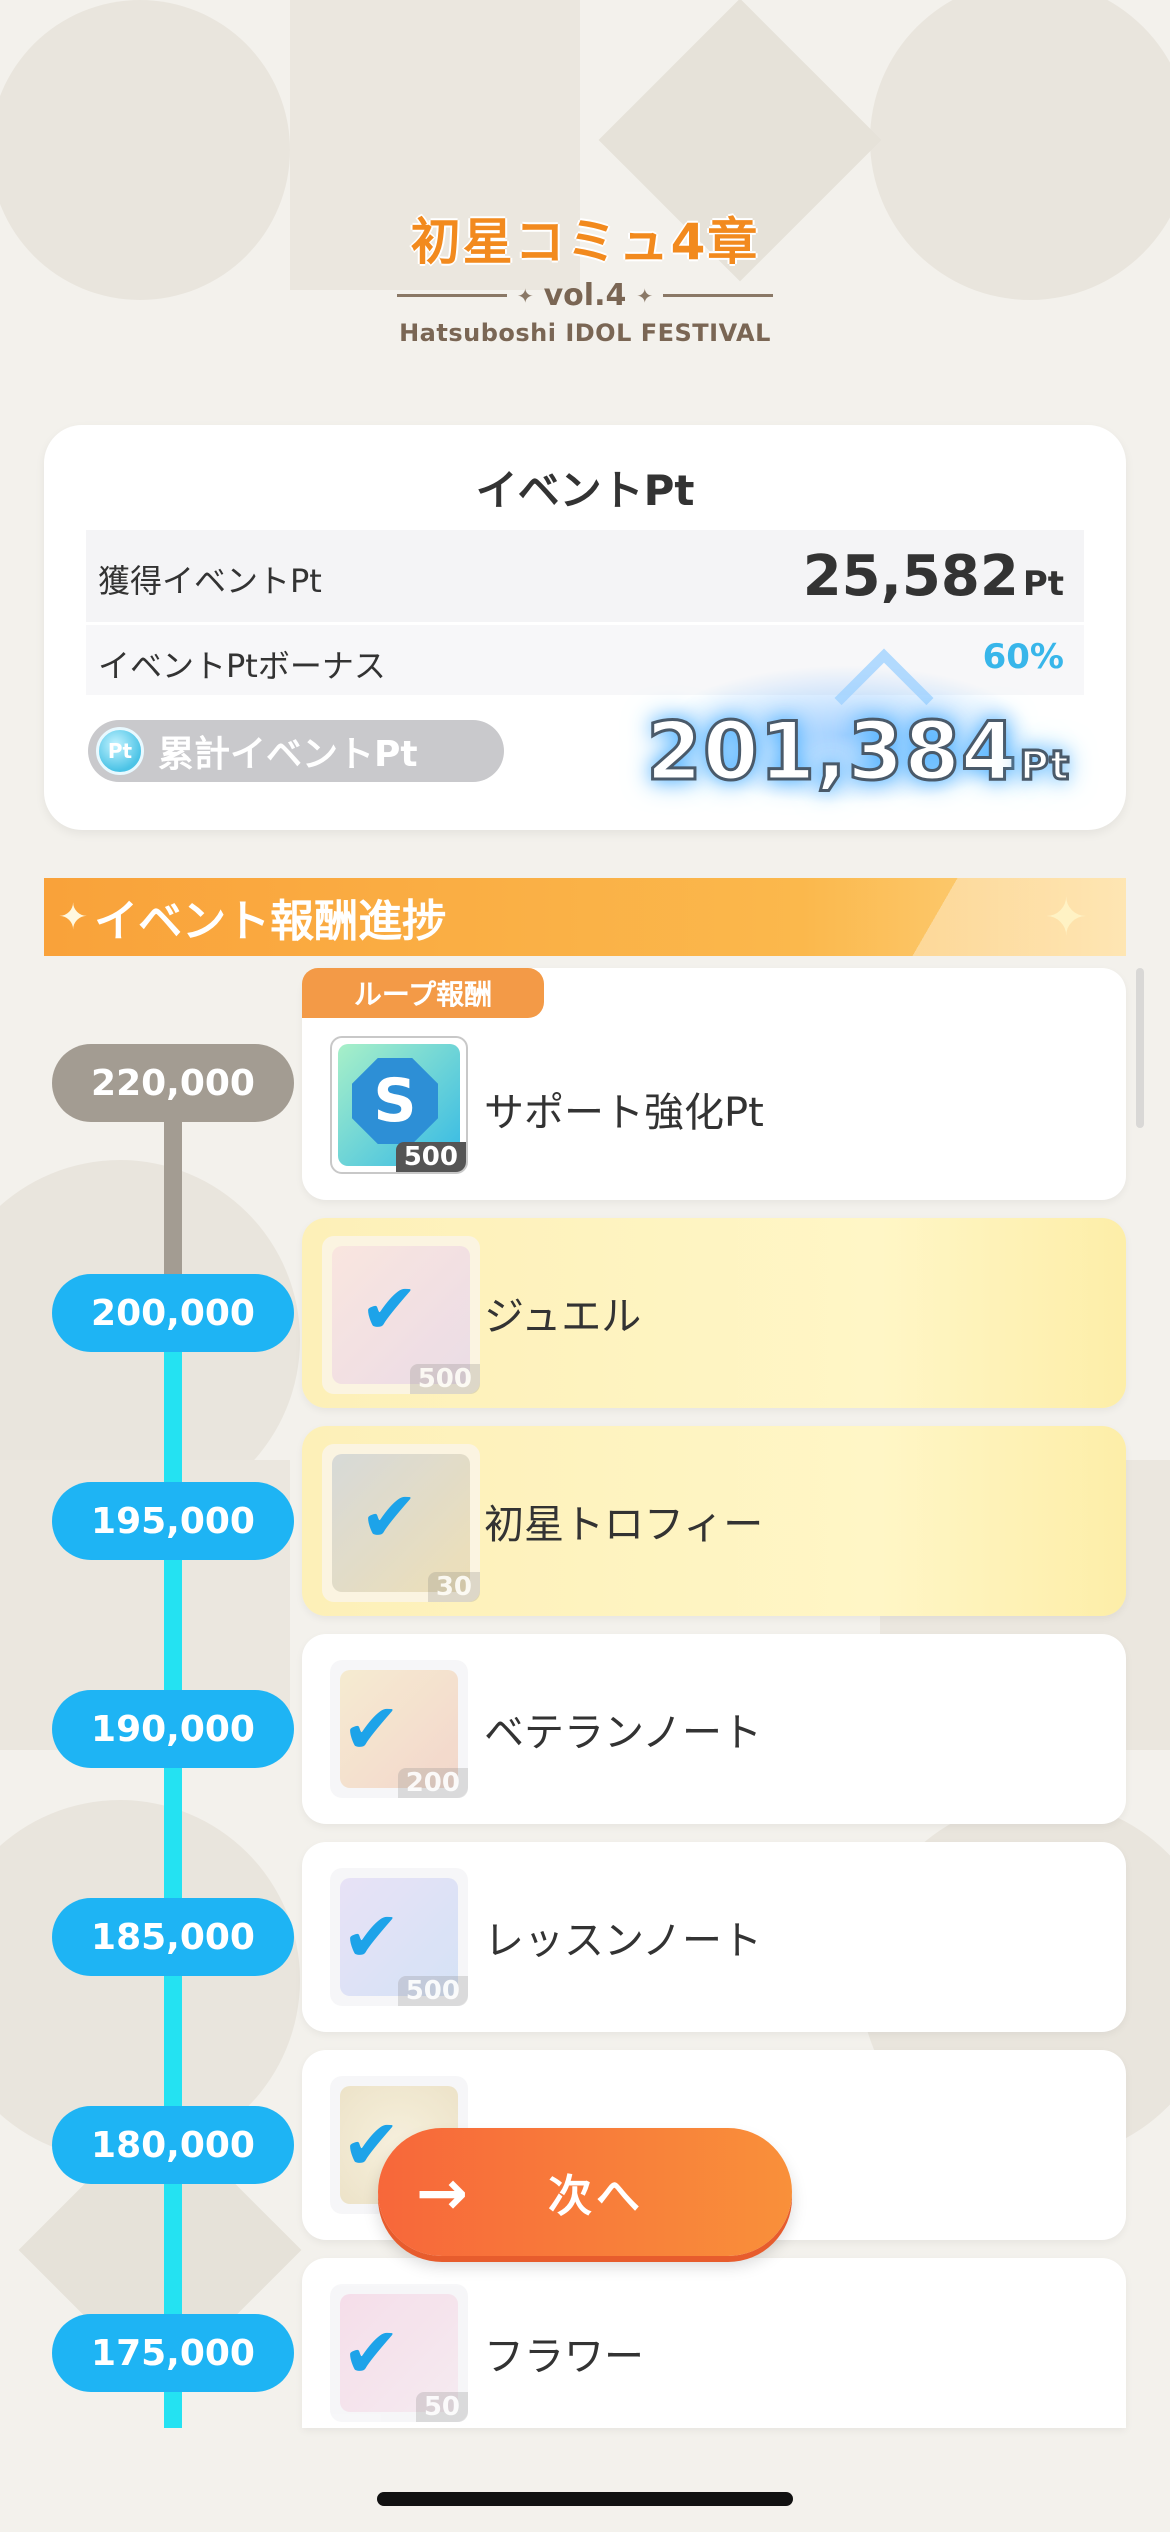  I want to click on total-pt-number: 201,384, so click(831, 752).